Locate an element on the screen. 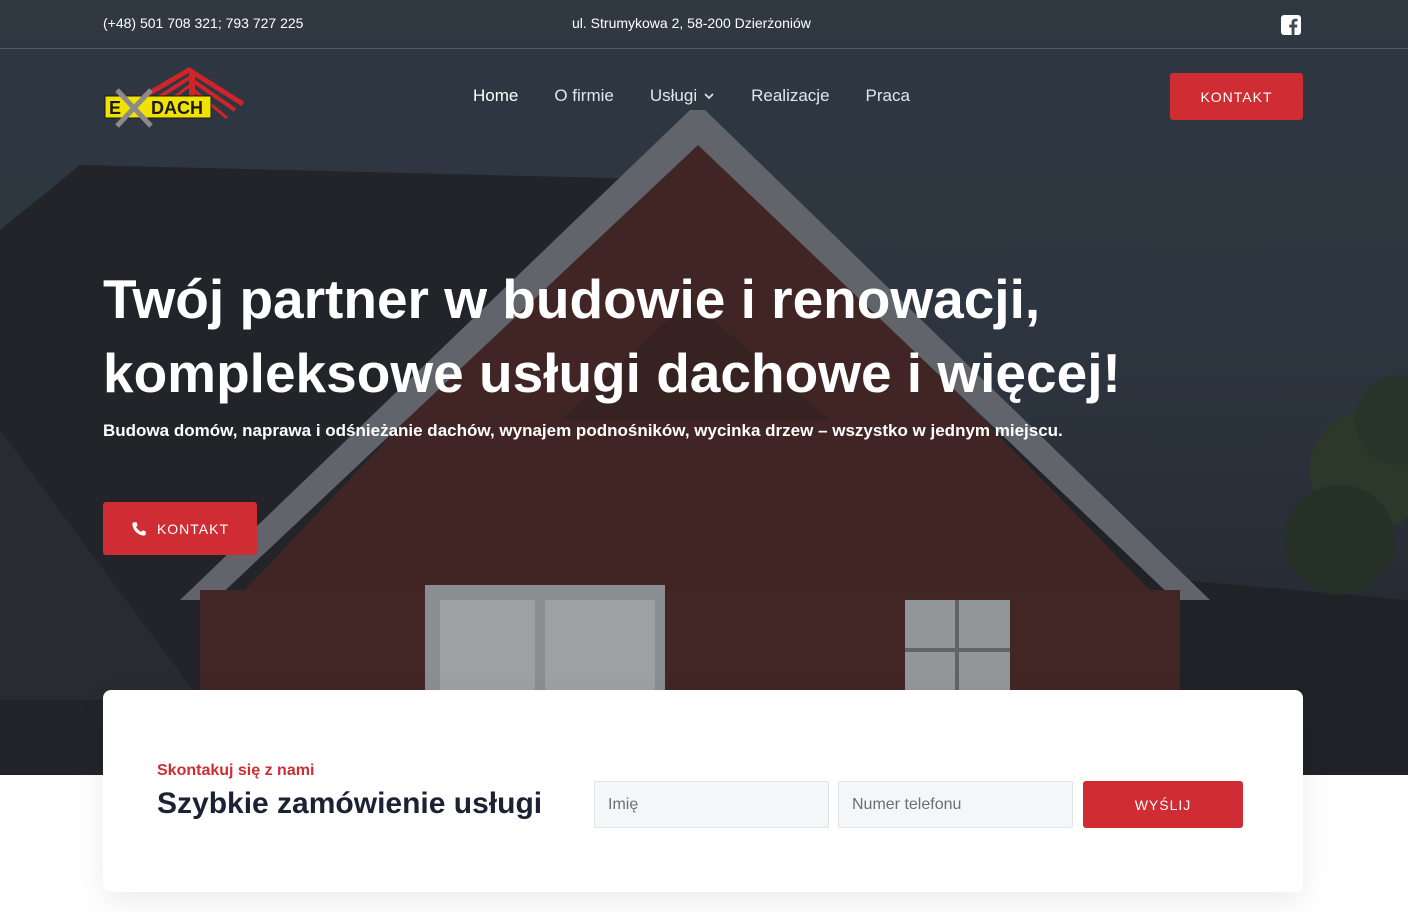 This screenshot has height=912, width=1408. hero-contact-button: KONTAKT is located at coordinates (180, 528).